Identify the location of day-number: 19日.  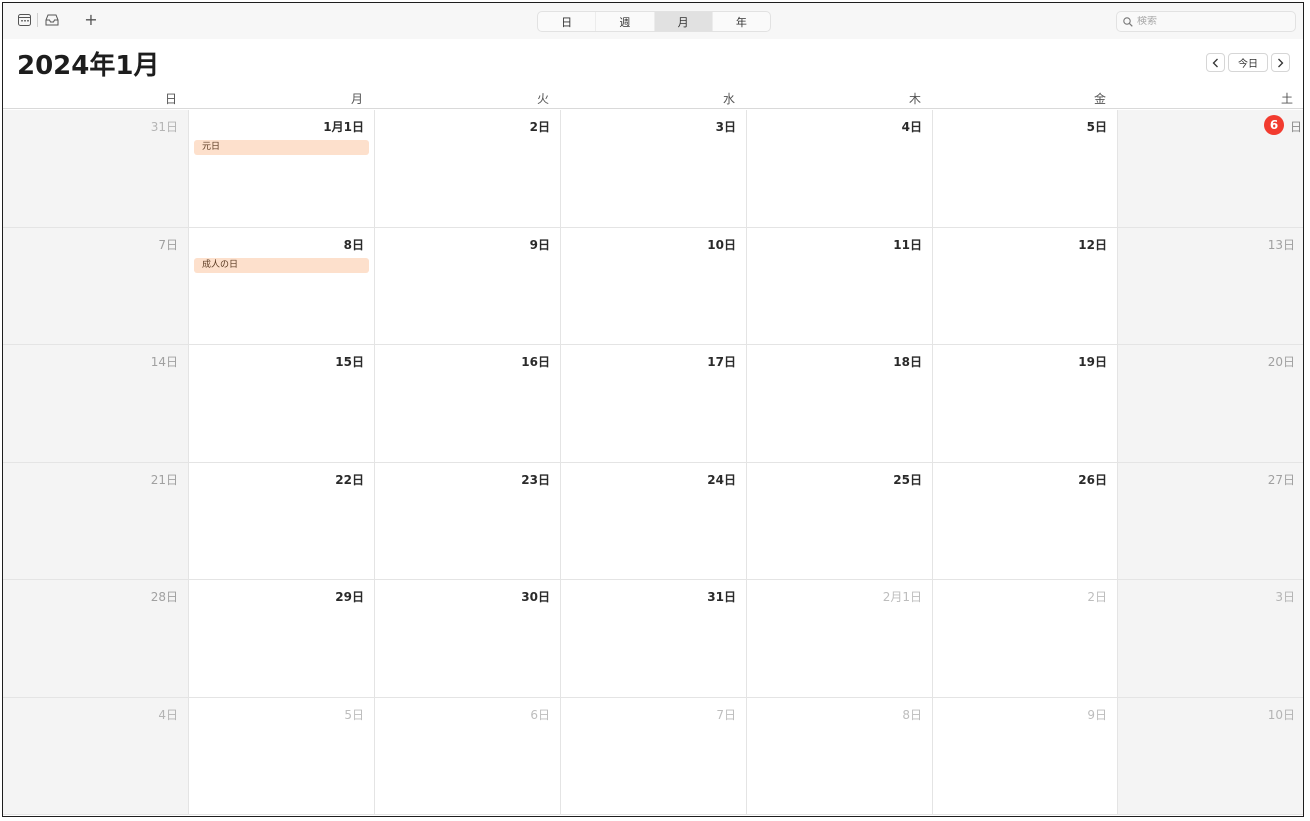
(1092, 362).